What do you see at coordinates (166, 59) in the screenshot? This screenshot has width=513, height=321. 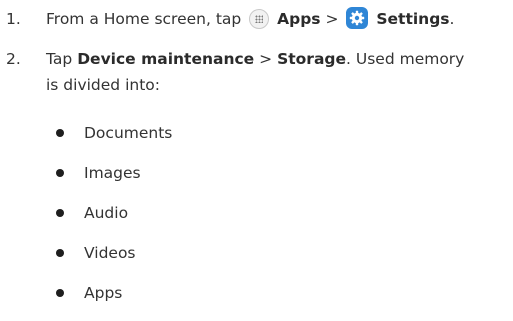 I see `device-maintenance-label: Device maintenance` at bounding box center [166, 59].